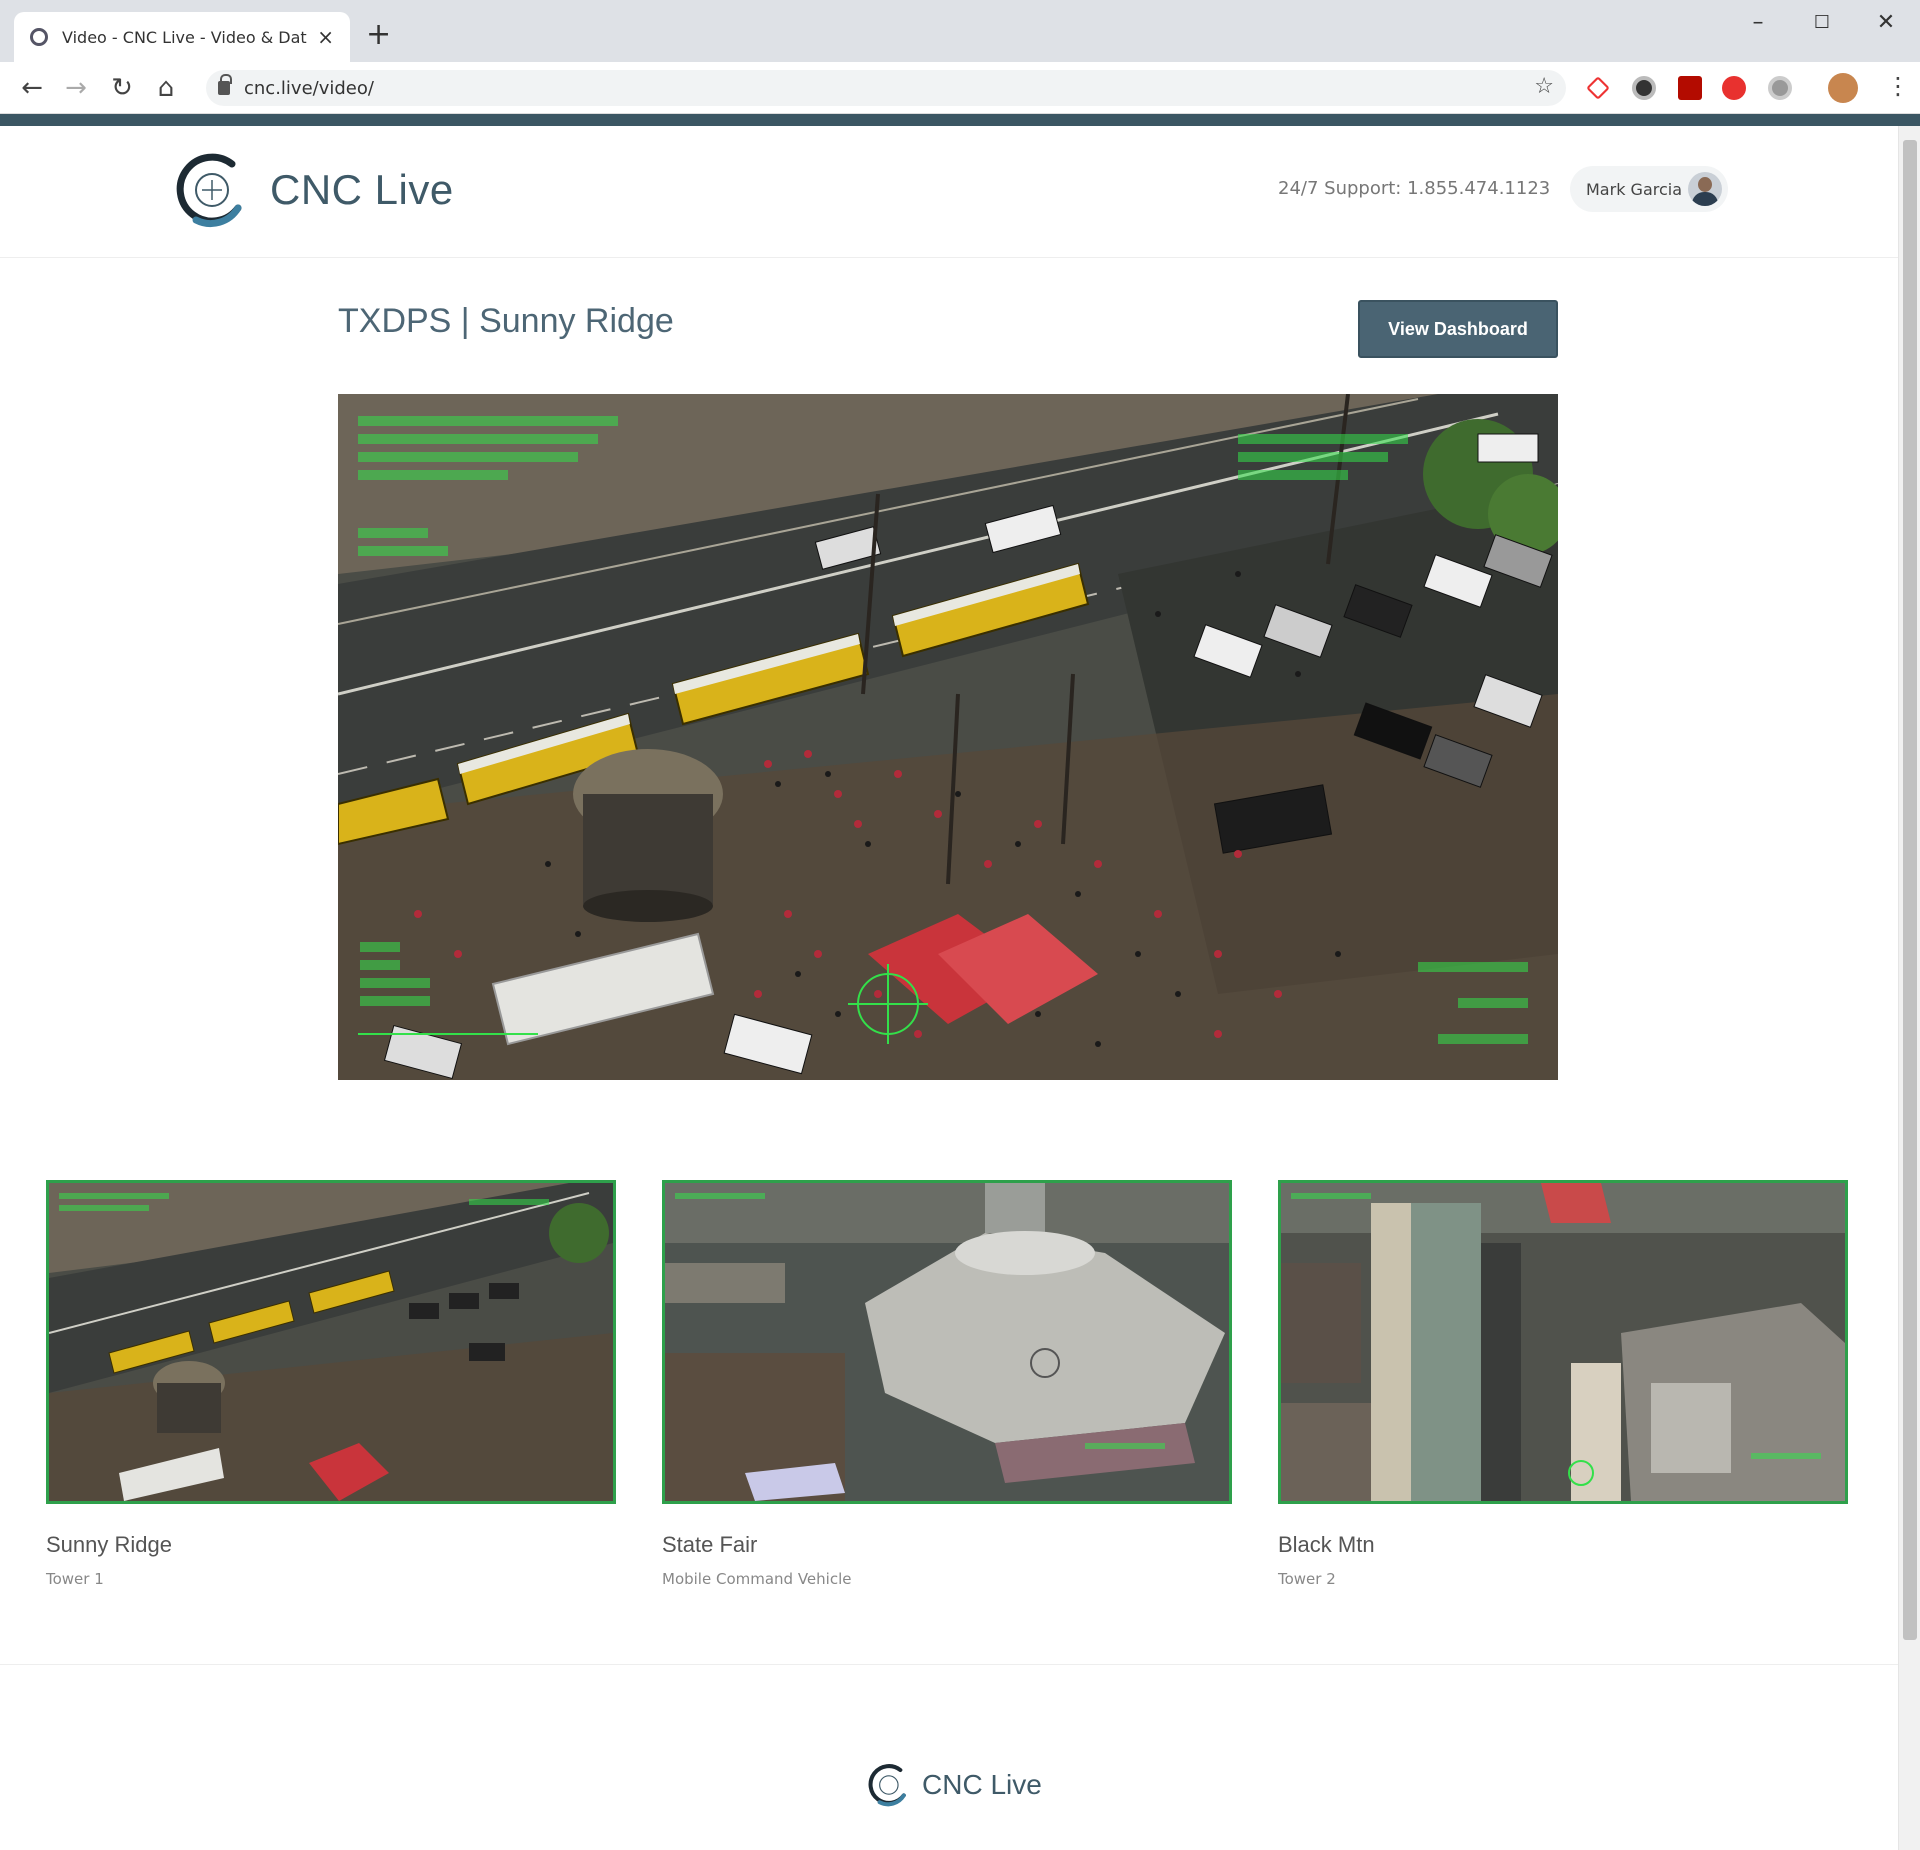 Image resolution: width=1920 pixels, height=1850 pixels. I want to click on scrollbar-thumb, so click(1910, 890).